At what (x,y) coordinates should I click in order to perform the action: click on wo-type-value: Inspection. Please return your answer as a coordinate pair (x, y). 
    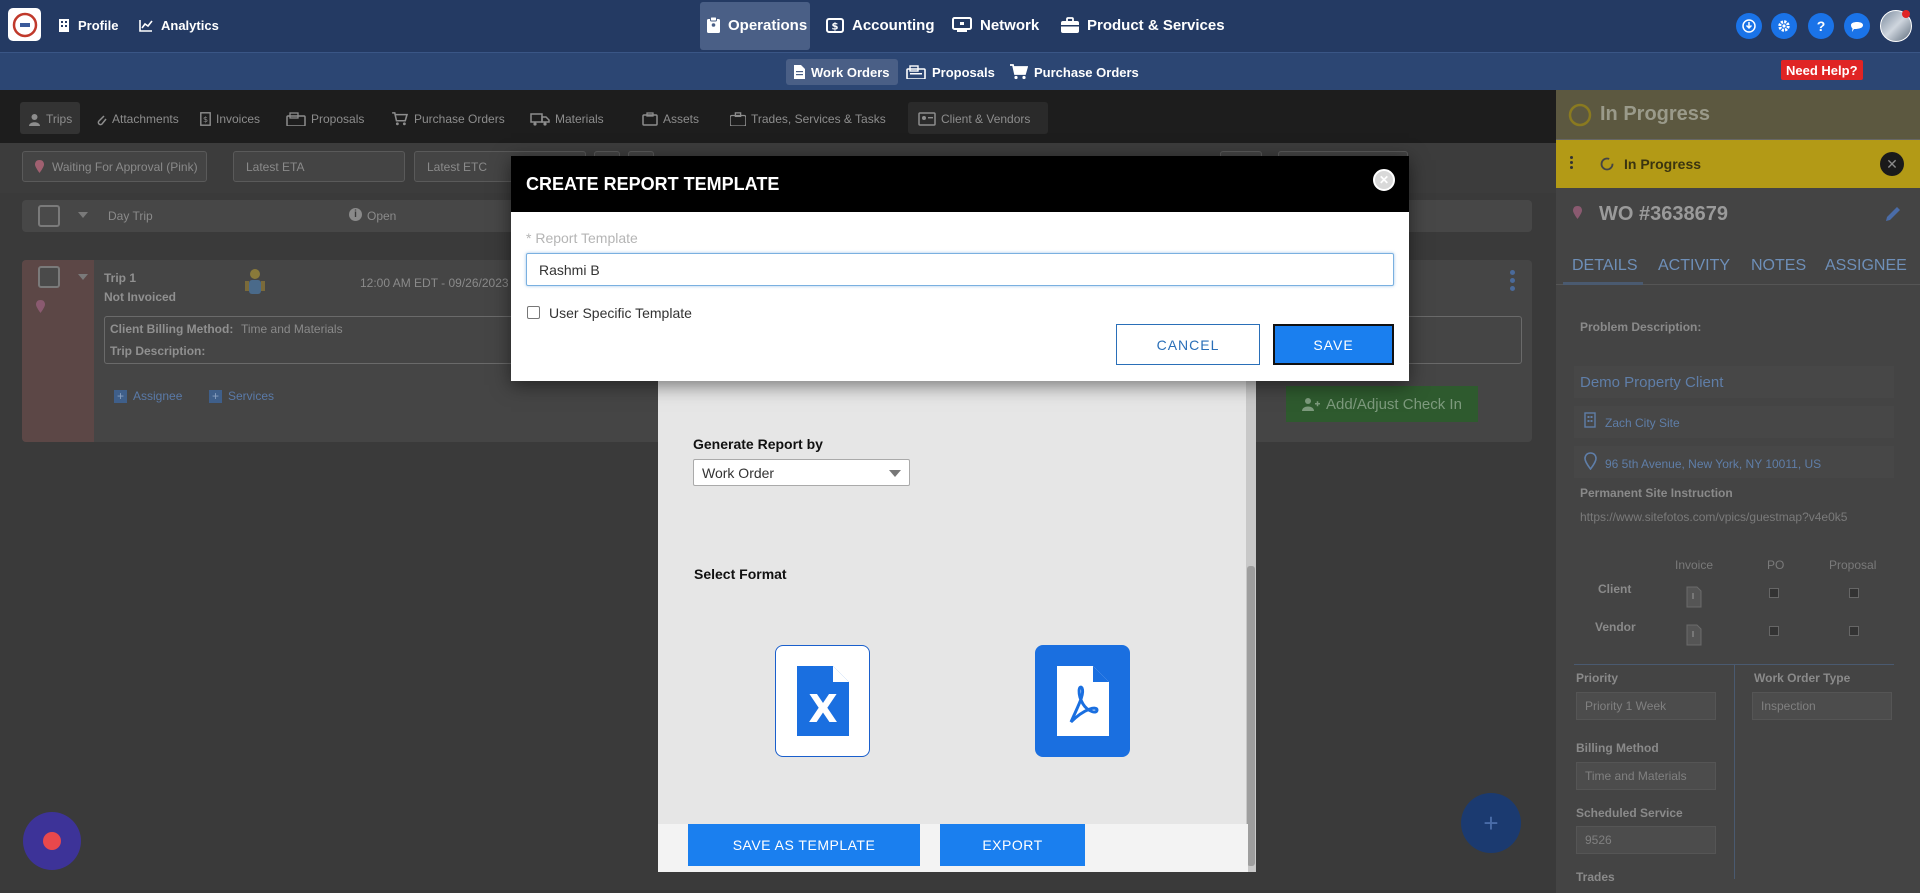
    Looking at the image, I should click on (1788, 706).